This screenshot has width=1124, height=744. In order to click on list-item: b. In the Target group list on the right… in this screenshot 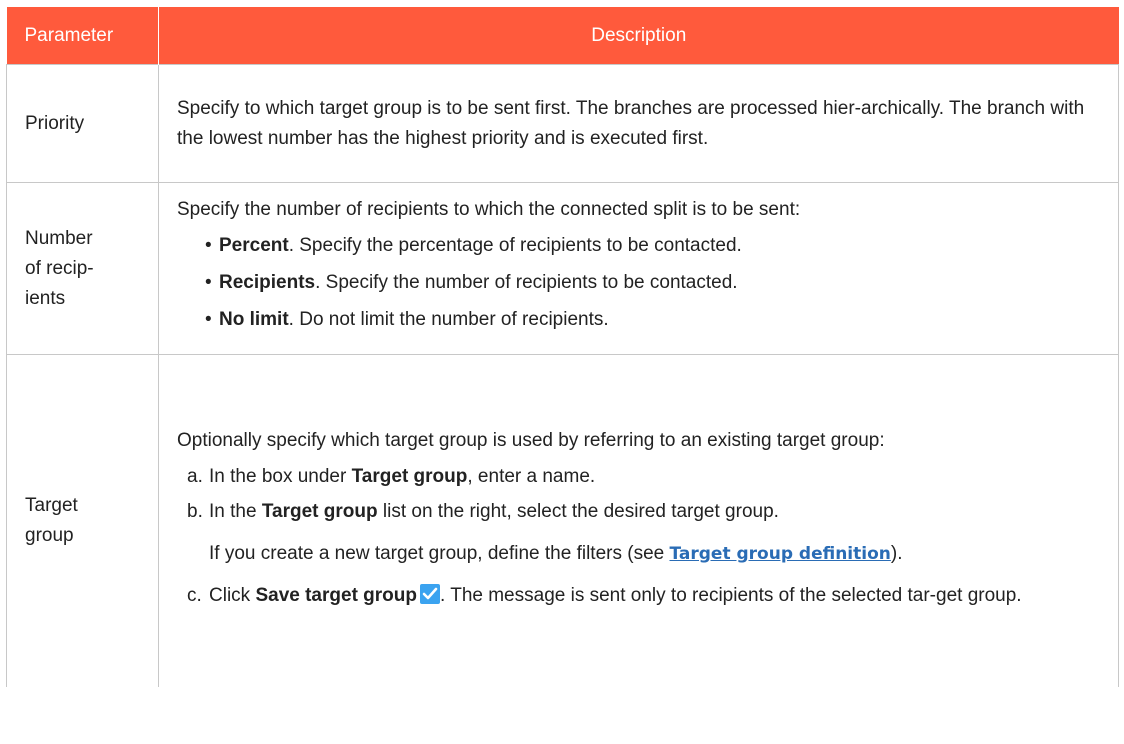, I will do `click(641, 533)`.